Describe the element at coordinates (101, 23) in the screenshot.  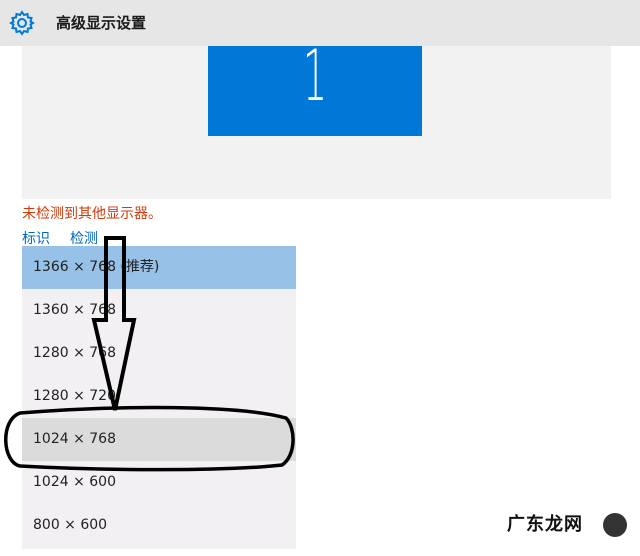
I see `window-title: 高级显示设置` at that location.